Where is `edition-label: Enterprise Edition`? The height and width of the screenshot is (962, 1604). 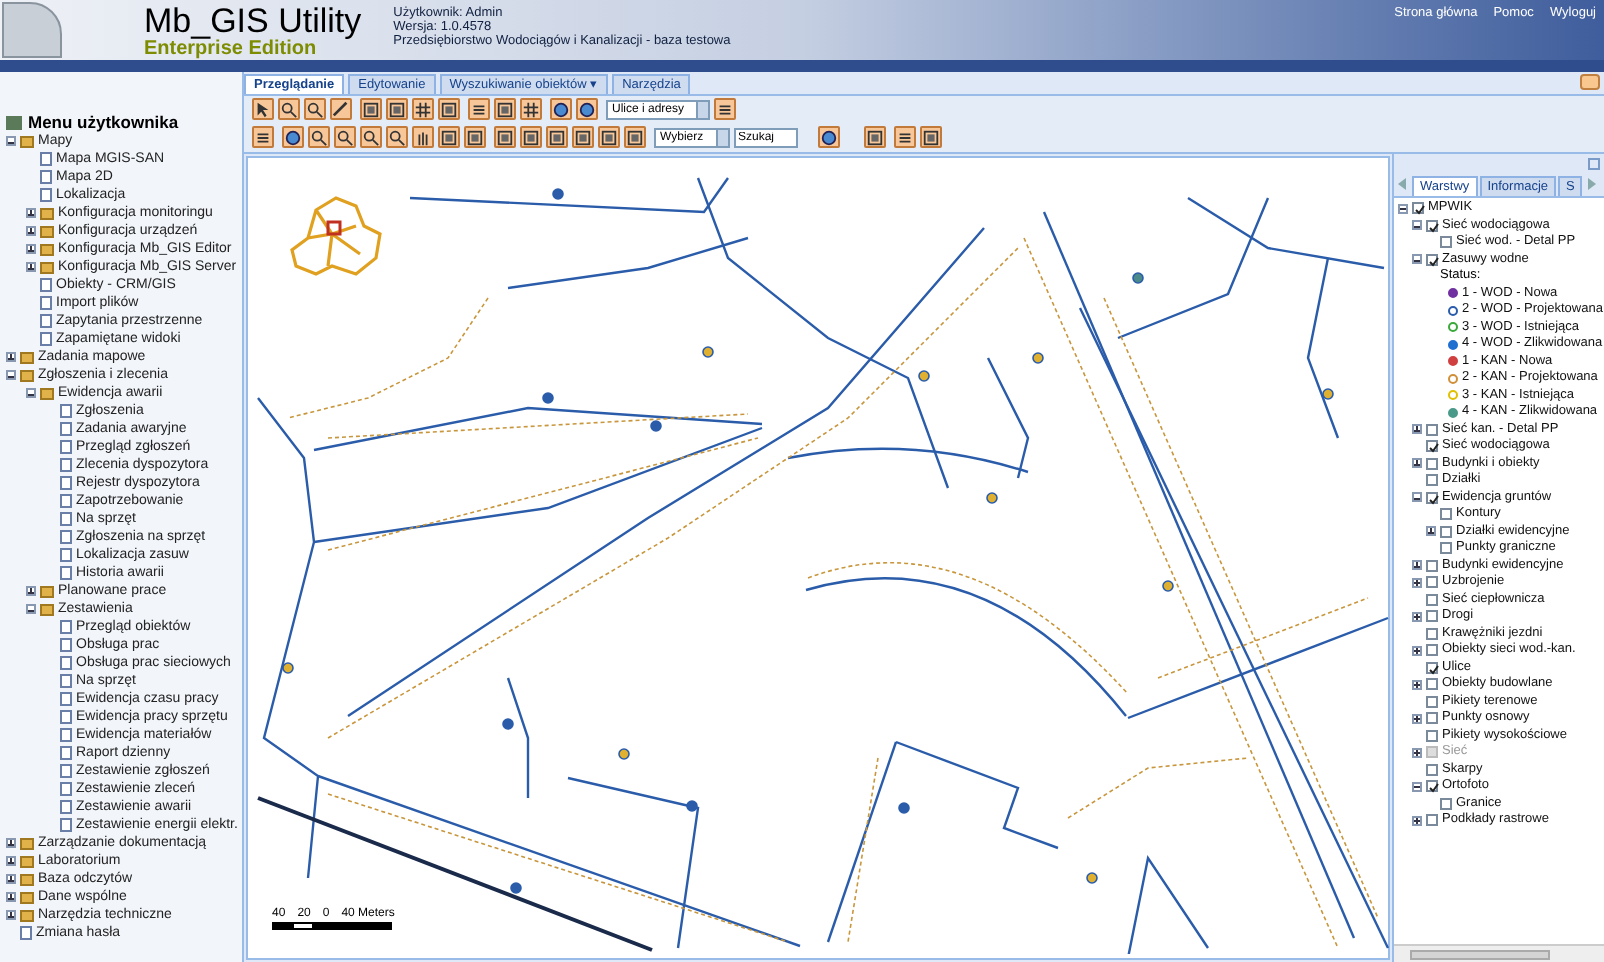 edition-label: Enterprise Edition is located at coordinates (230, 50).